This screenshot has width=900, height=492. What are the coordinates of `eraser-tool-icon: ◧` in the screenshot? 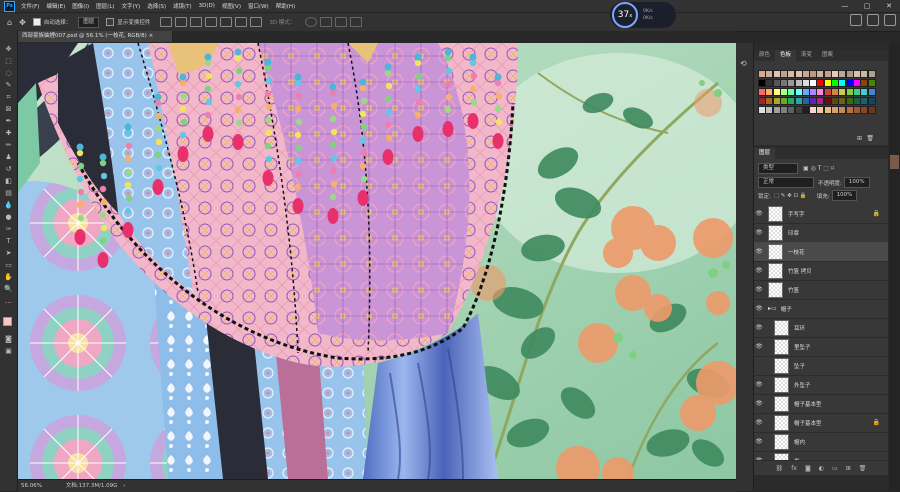 It's located at (8, 181).